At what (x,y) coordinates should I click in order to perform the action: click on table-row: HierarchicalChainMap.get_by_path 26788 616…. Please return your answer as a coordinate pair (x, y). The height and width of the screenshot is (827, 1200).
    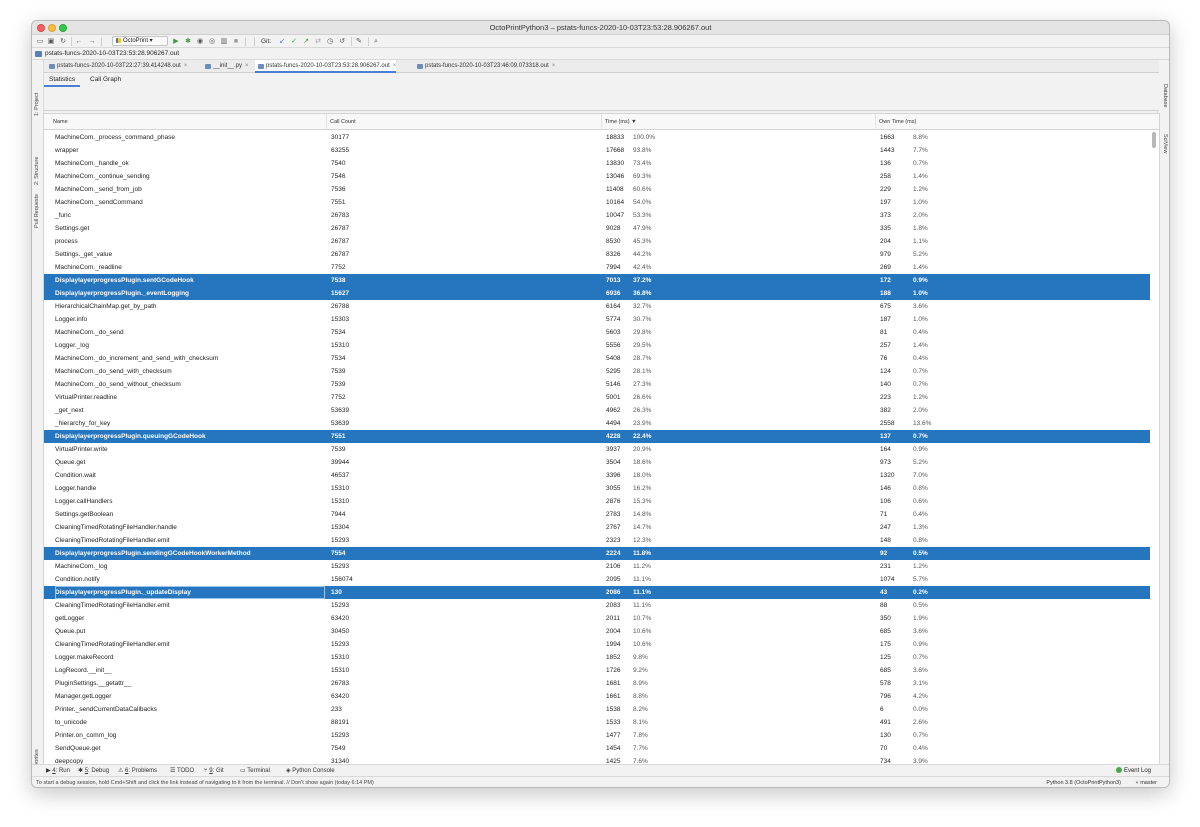
    Looking at the image, I should click on (597, 306).